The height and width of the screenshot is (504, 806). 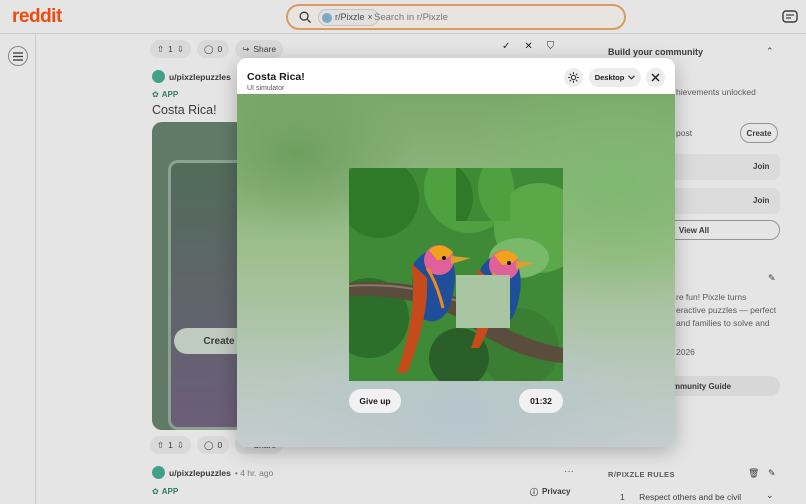 What do you see at coordinates (375, 401) in the screenshot?
I see `give-up-button: Give up` at bounding box center [375, 401].